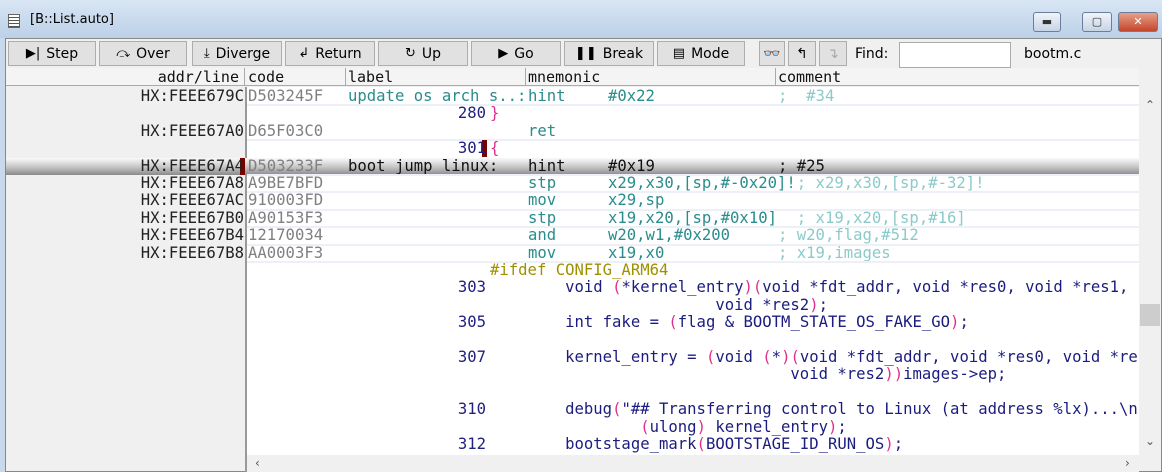 Image resolution: width=1162 pixels, height=472 pixels. I want to click on line-number: 307, so click(471, 357).